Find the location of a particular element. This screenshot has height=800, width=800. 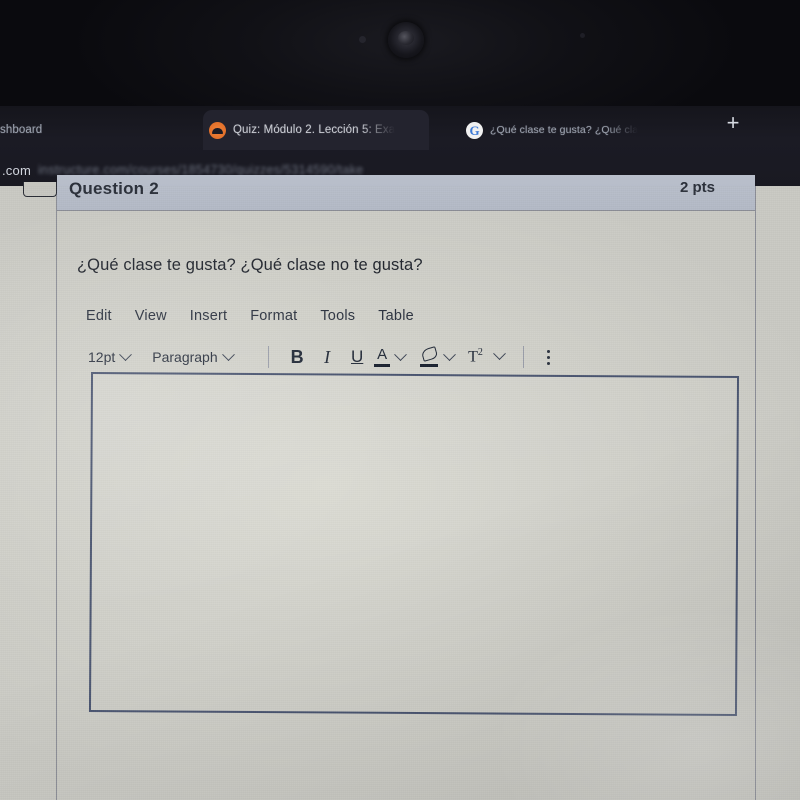

browser-tab-2-title: ¿Qué clase te gusta? ¿Qué cla is located at coordinates (564, 130).